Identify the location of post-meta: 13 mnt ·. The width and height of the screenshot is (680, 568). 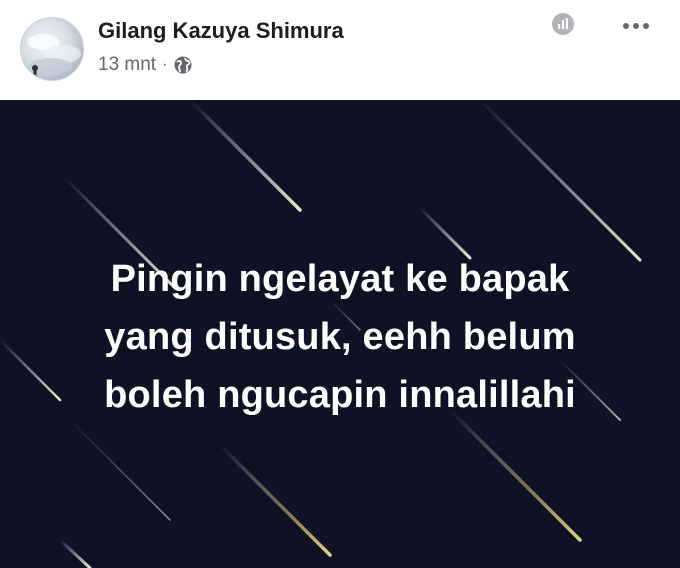
(145, 65).